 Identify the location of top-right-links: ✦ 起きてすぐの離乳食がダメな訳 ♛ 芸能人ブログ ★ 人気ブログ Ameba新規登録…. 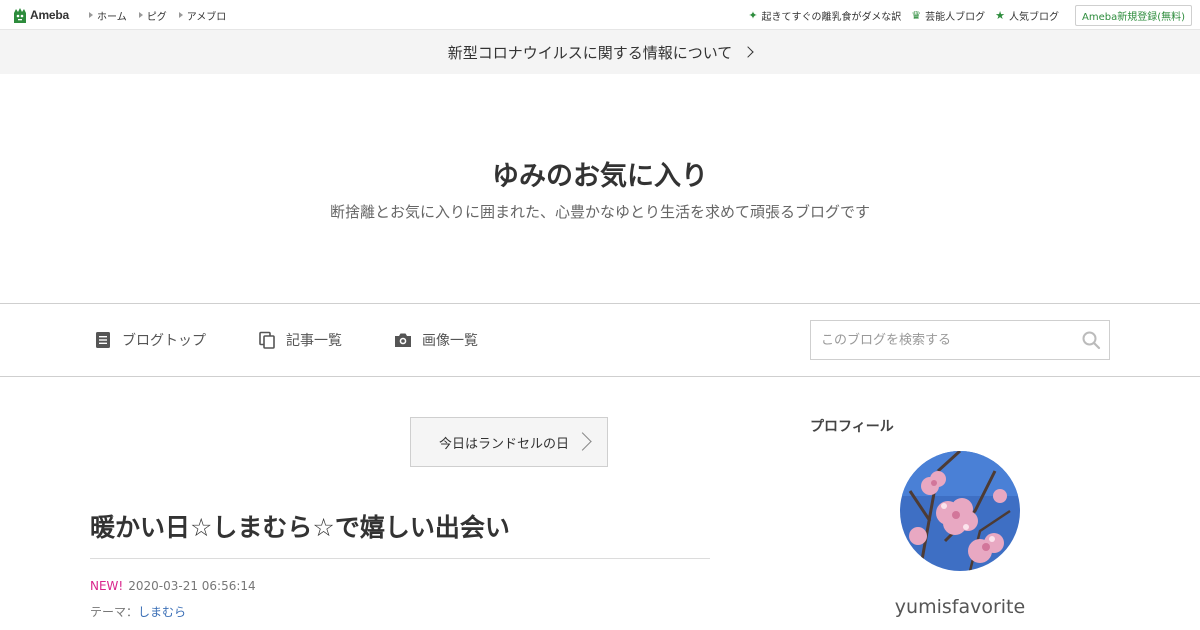
(965, 15).